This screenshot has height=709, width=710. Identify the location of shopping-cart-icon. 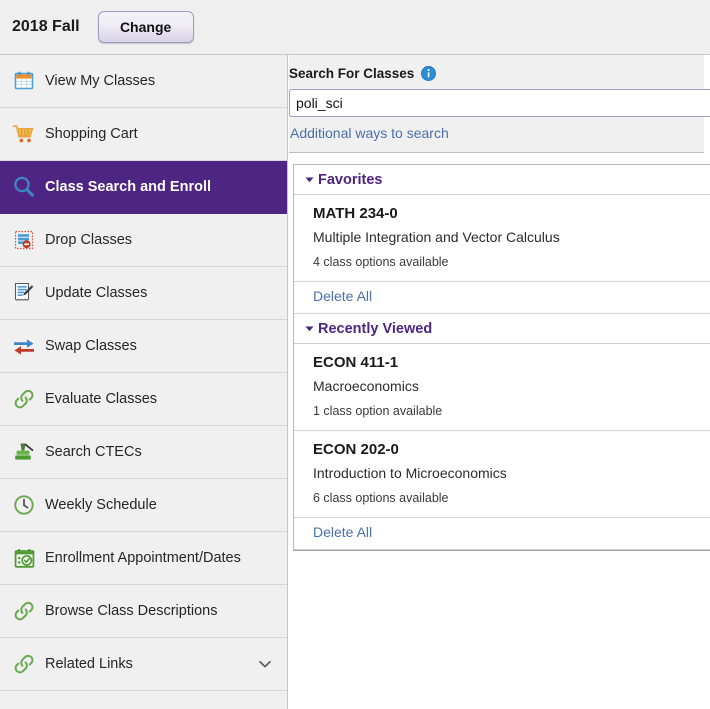
(24, 134).